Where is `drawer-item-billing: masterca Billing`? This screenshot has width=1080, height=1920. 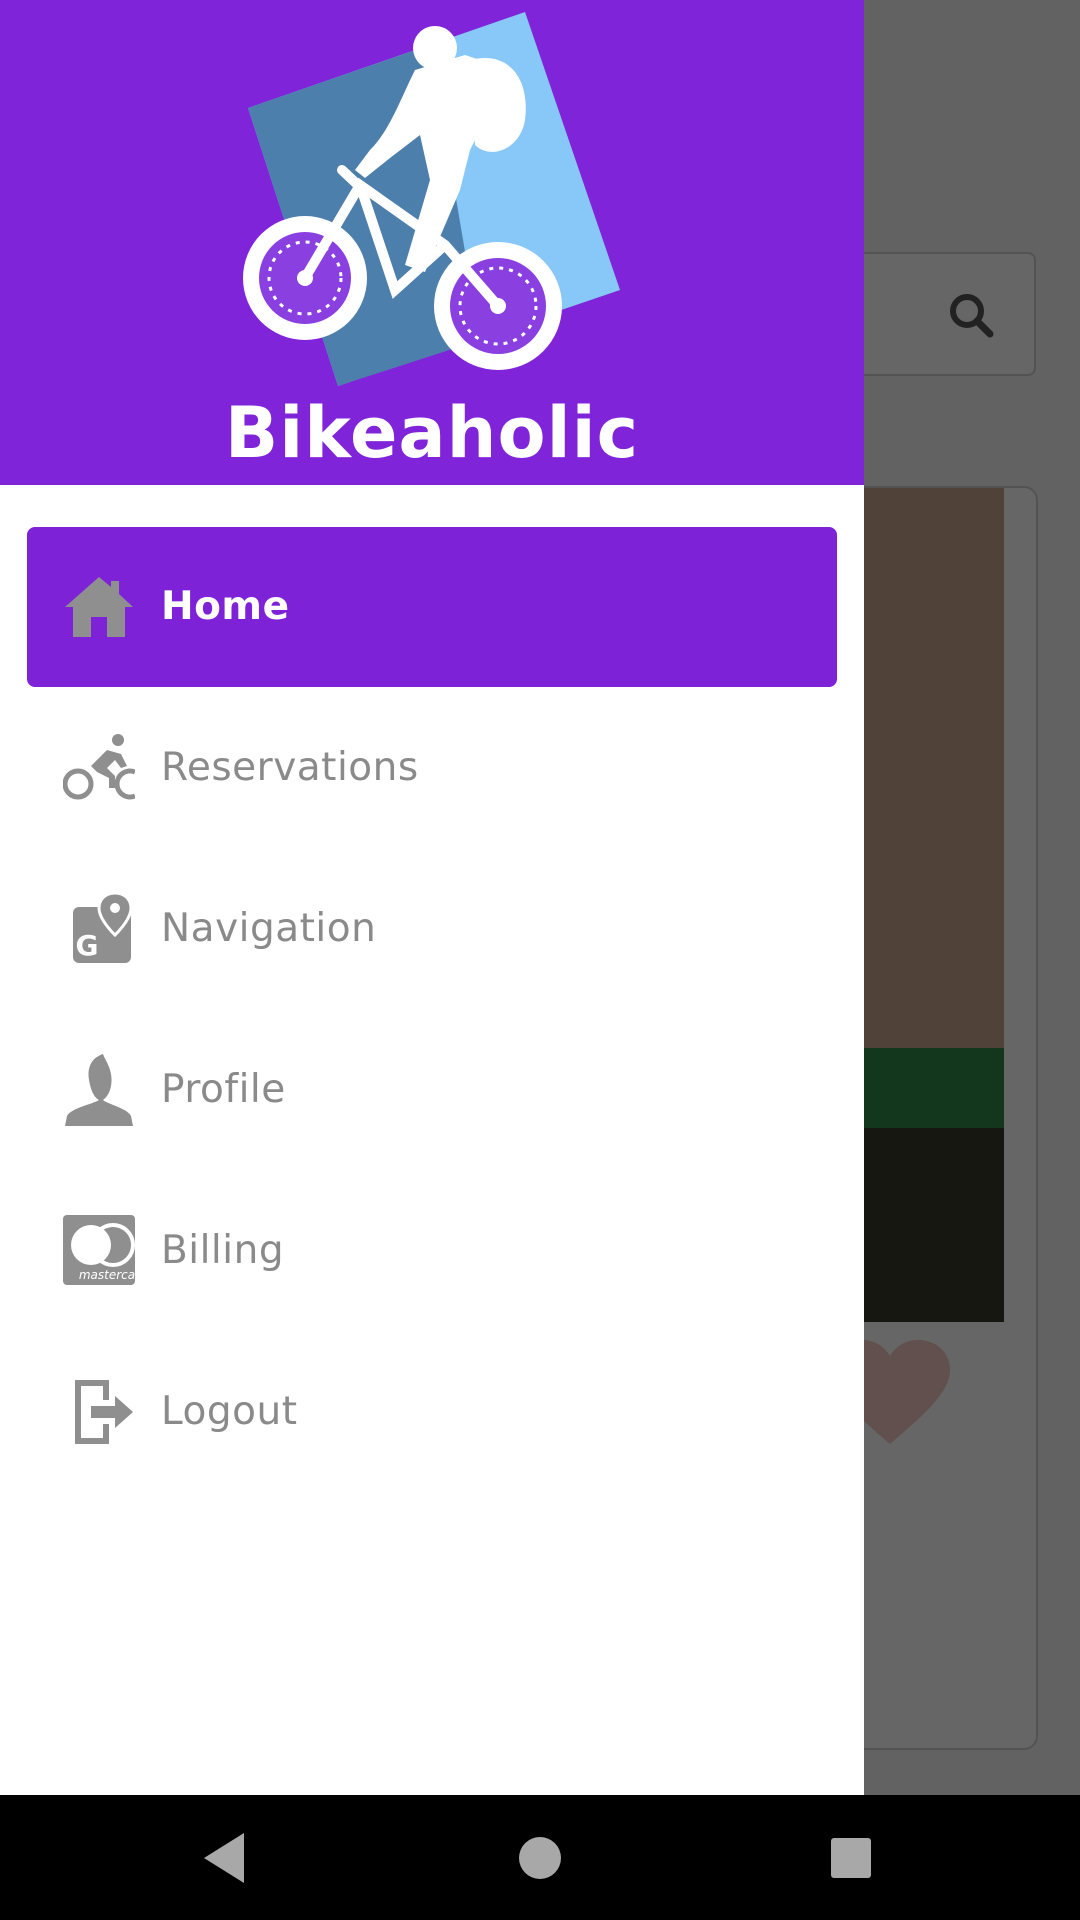
drawer-item-billing: masterca Billing is located at coordinates (432, 1251).